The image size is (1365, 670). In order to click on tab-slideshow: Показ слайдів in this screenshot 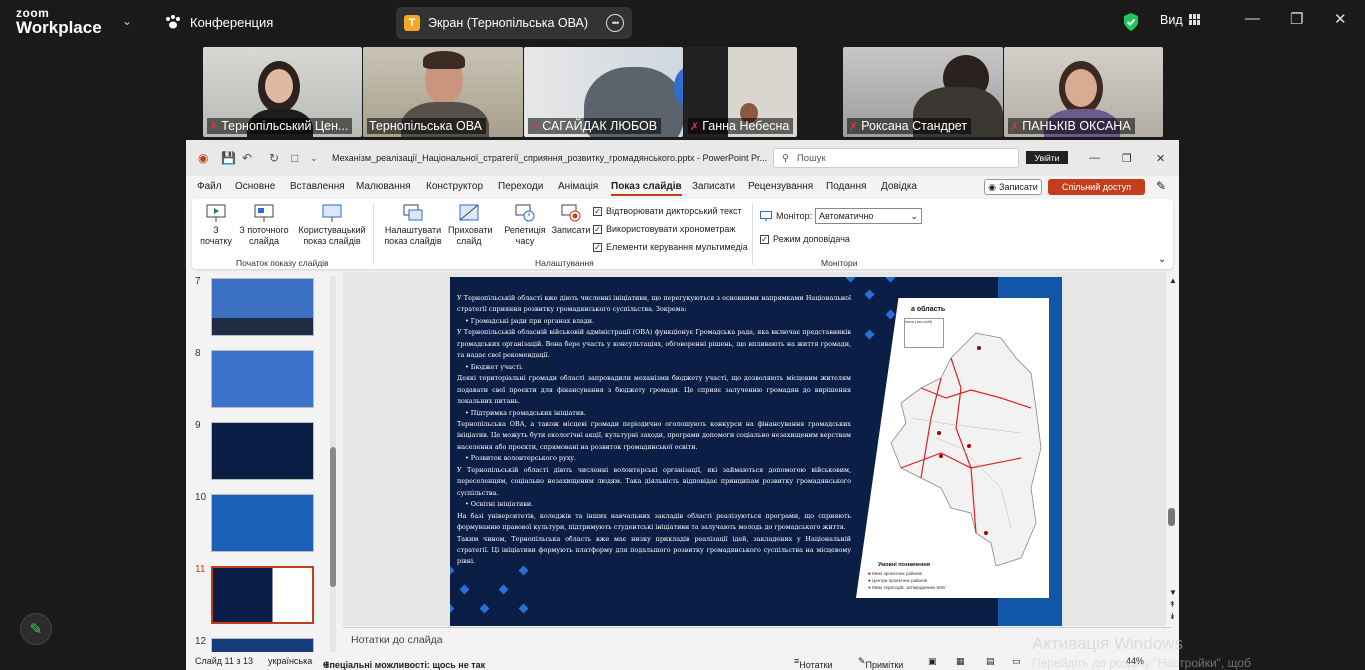, I will do `click(646, 188)`.